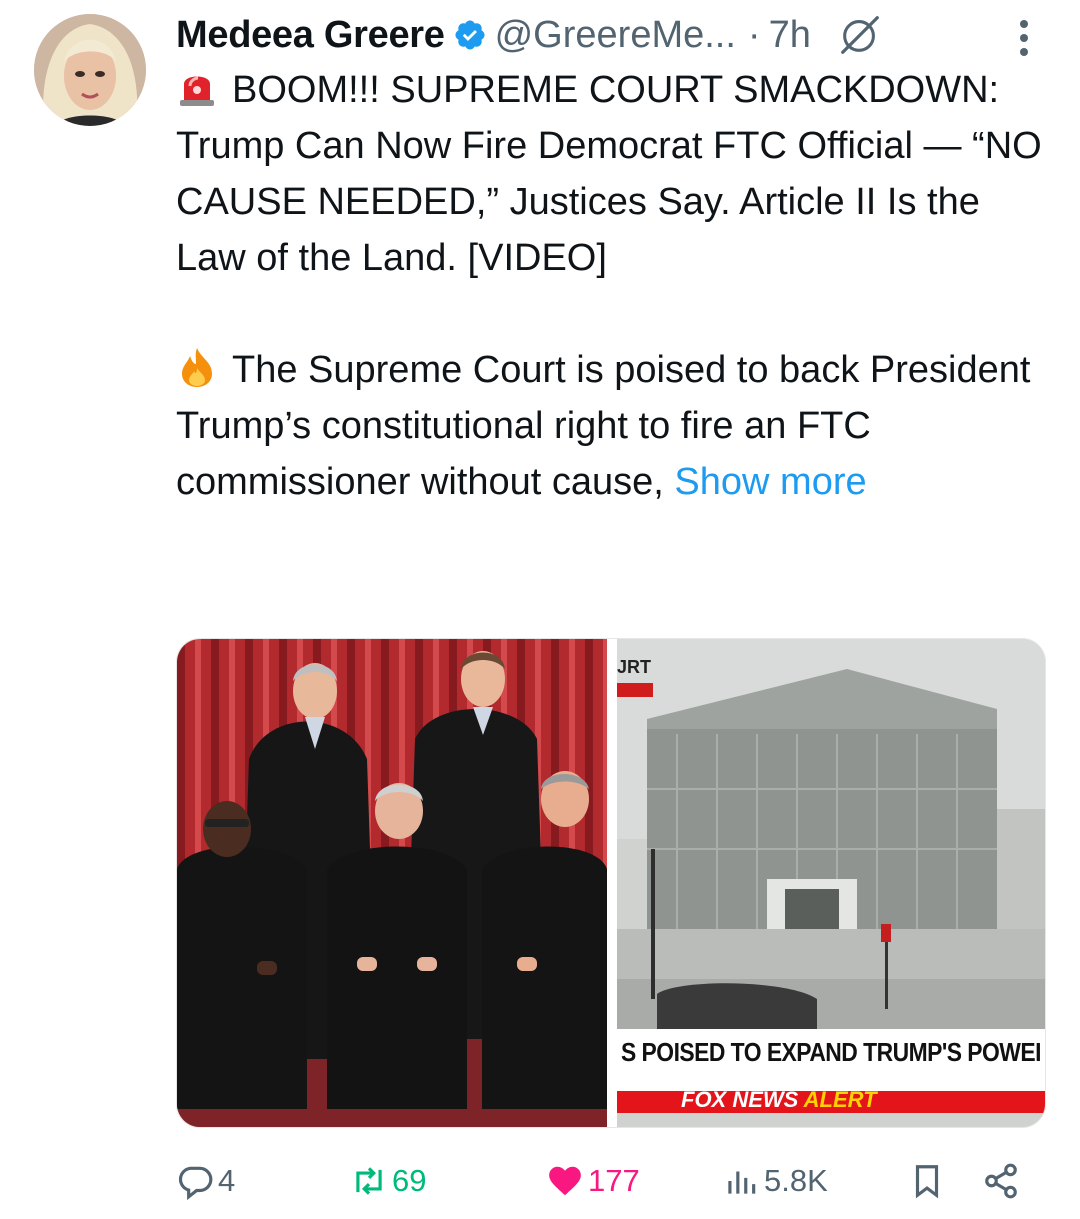  I want to click on fire-emoji-icon, so click(197, 367).